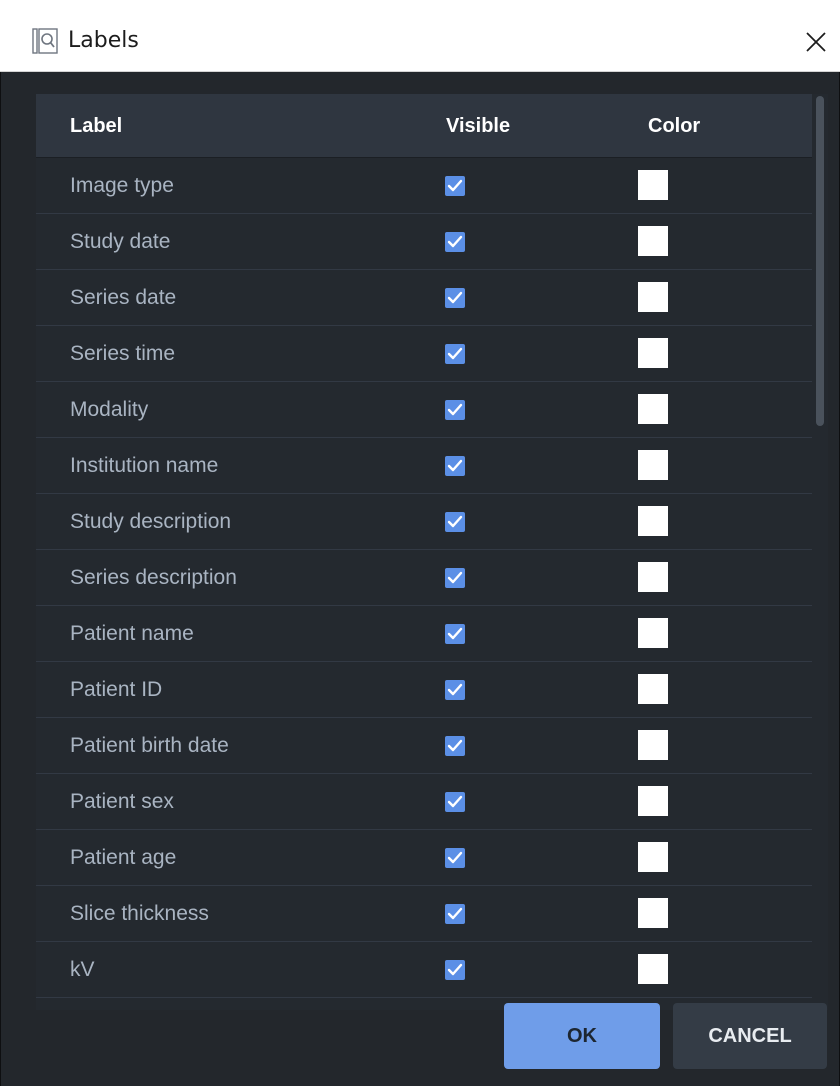  I want to click on table-row: Patient ID, so click(424, 690).